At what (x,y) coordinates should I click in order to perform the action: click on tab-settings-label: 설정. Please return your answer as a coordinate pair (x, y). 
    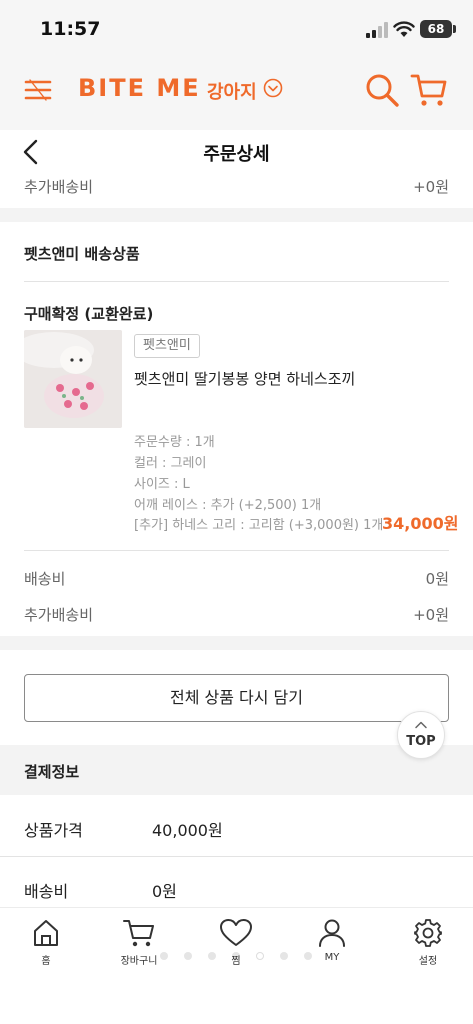
    Looking at the image, I should click on (428, 961).